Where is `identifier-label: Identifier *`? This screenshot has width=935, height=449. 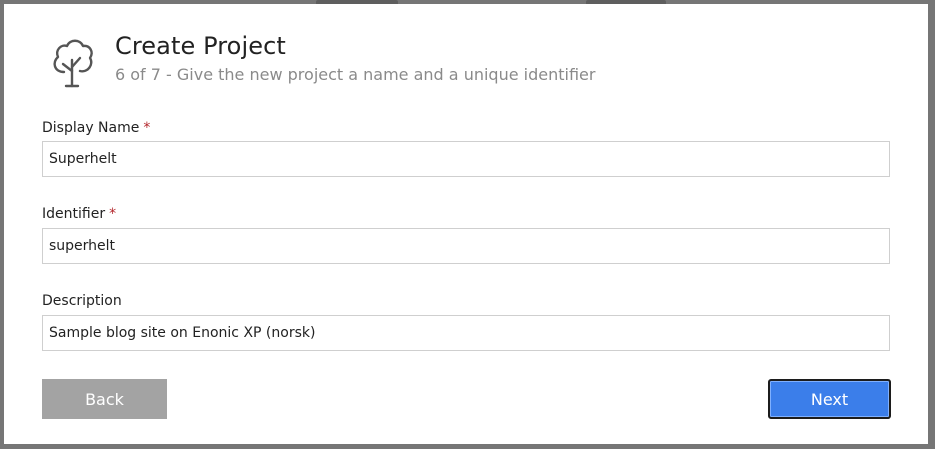 identifier-label: Identifier * is located at coordinates (79, 214).